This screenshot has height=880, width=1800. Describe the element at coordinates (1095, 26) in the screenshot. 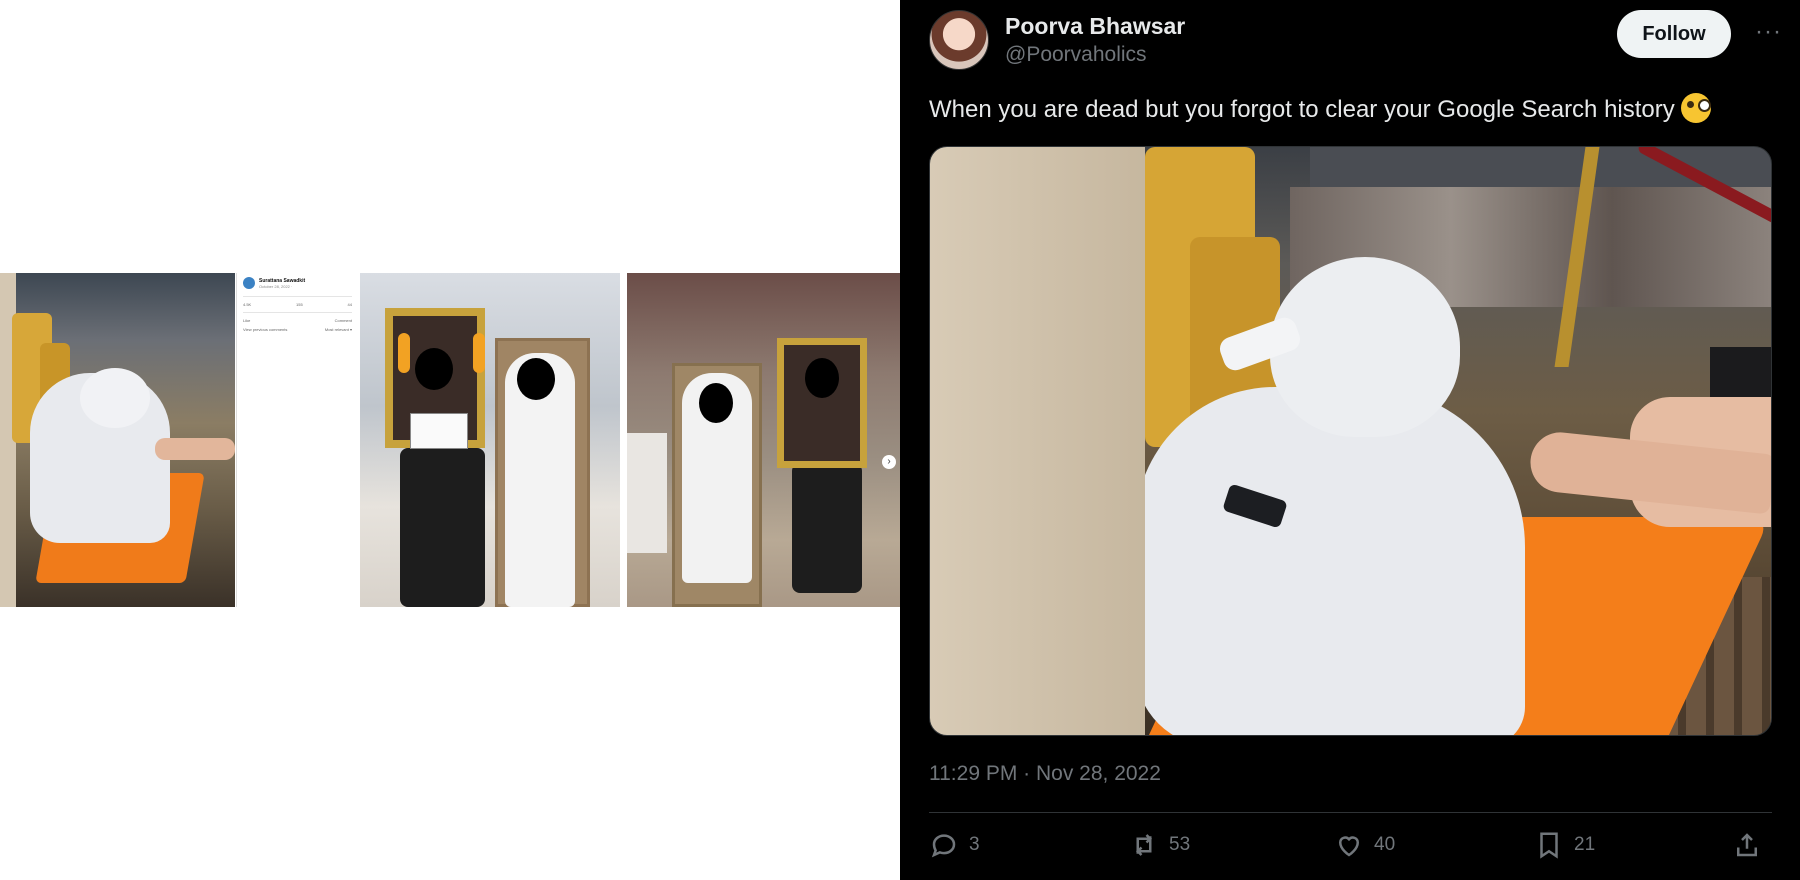

I see `user-display-name: Poorva Bhawsar` at that location.